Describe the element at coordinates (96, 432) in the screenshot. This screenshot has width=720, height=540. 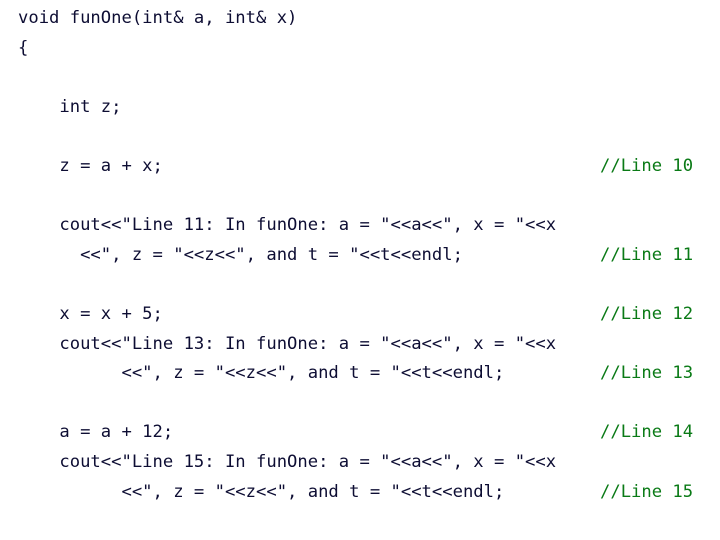
I see `code-text: a = a + 12;` at that location.